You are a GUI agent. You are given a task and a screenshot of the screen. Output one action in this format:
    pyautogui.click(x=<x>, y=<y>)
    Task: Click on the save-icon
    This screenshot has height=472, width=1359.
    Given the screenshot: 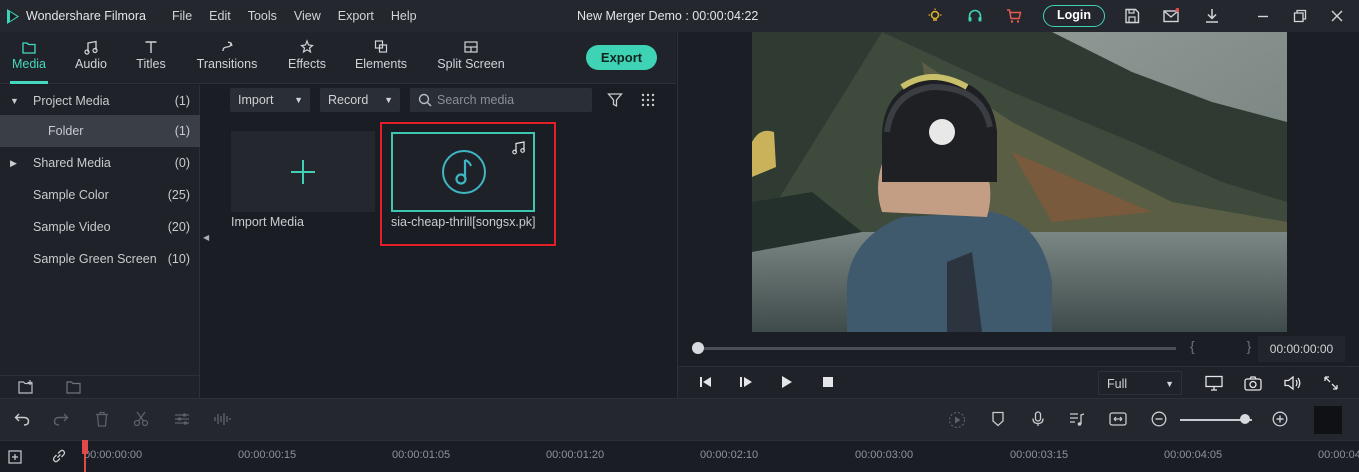 What is the action you would take?
    pyautogui.click(x=1132, y=16)
    